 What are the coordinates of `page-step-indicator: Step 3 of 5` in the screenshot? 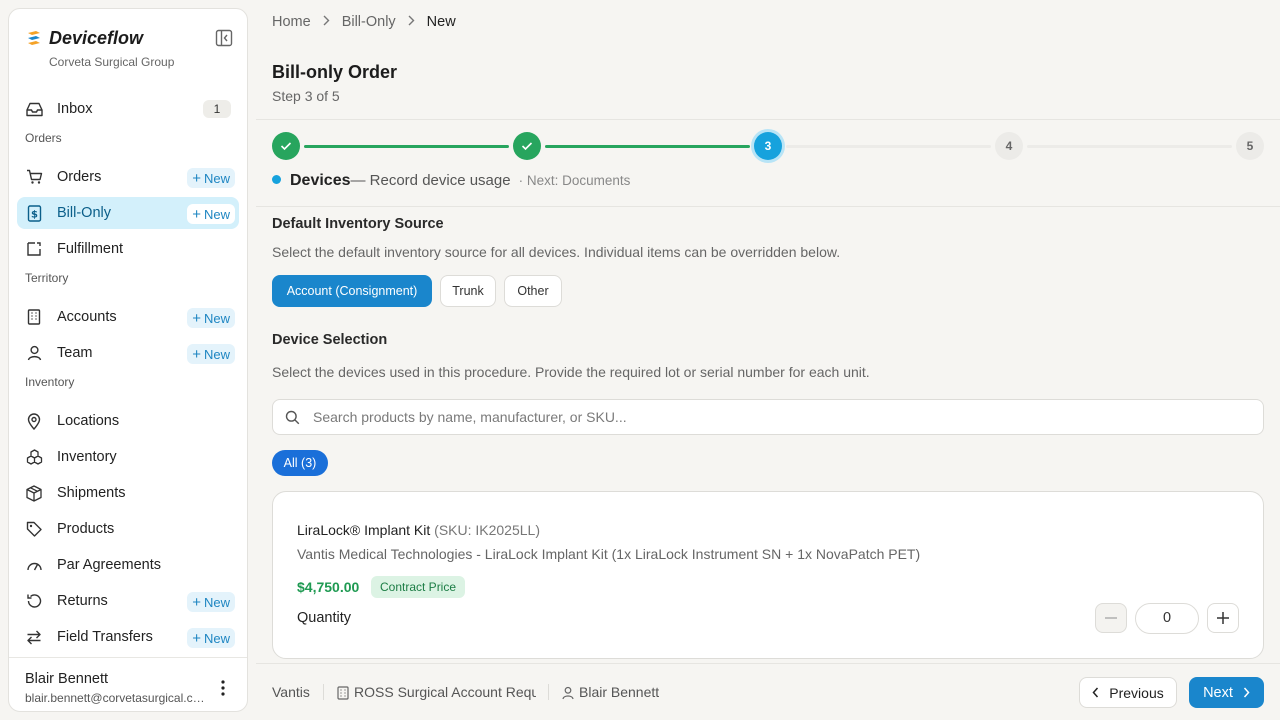 It's located at (306, 96).